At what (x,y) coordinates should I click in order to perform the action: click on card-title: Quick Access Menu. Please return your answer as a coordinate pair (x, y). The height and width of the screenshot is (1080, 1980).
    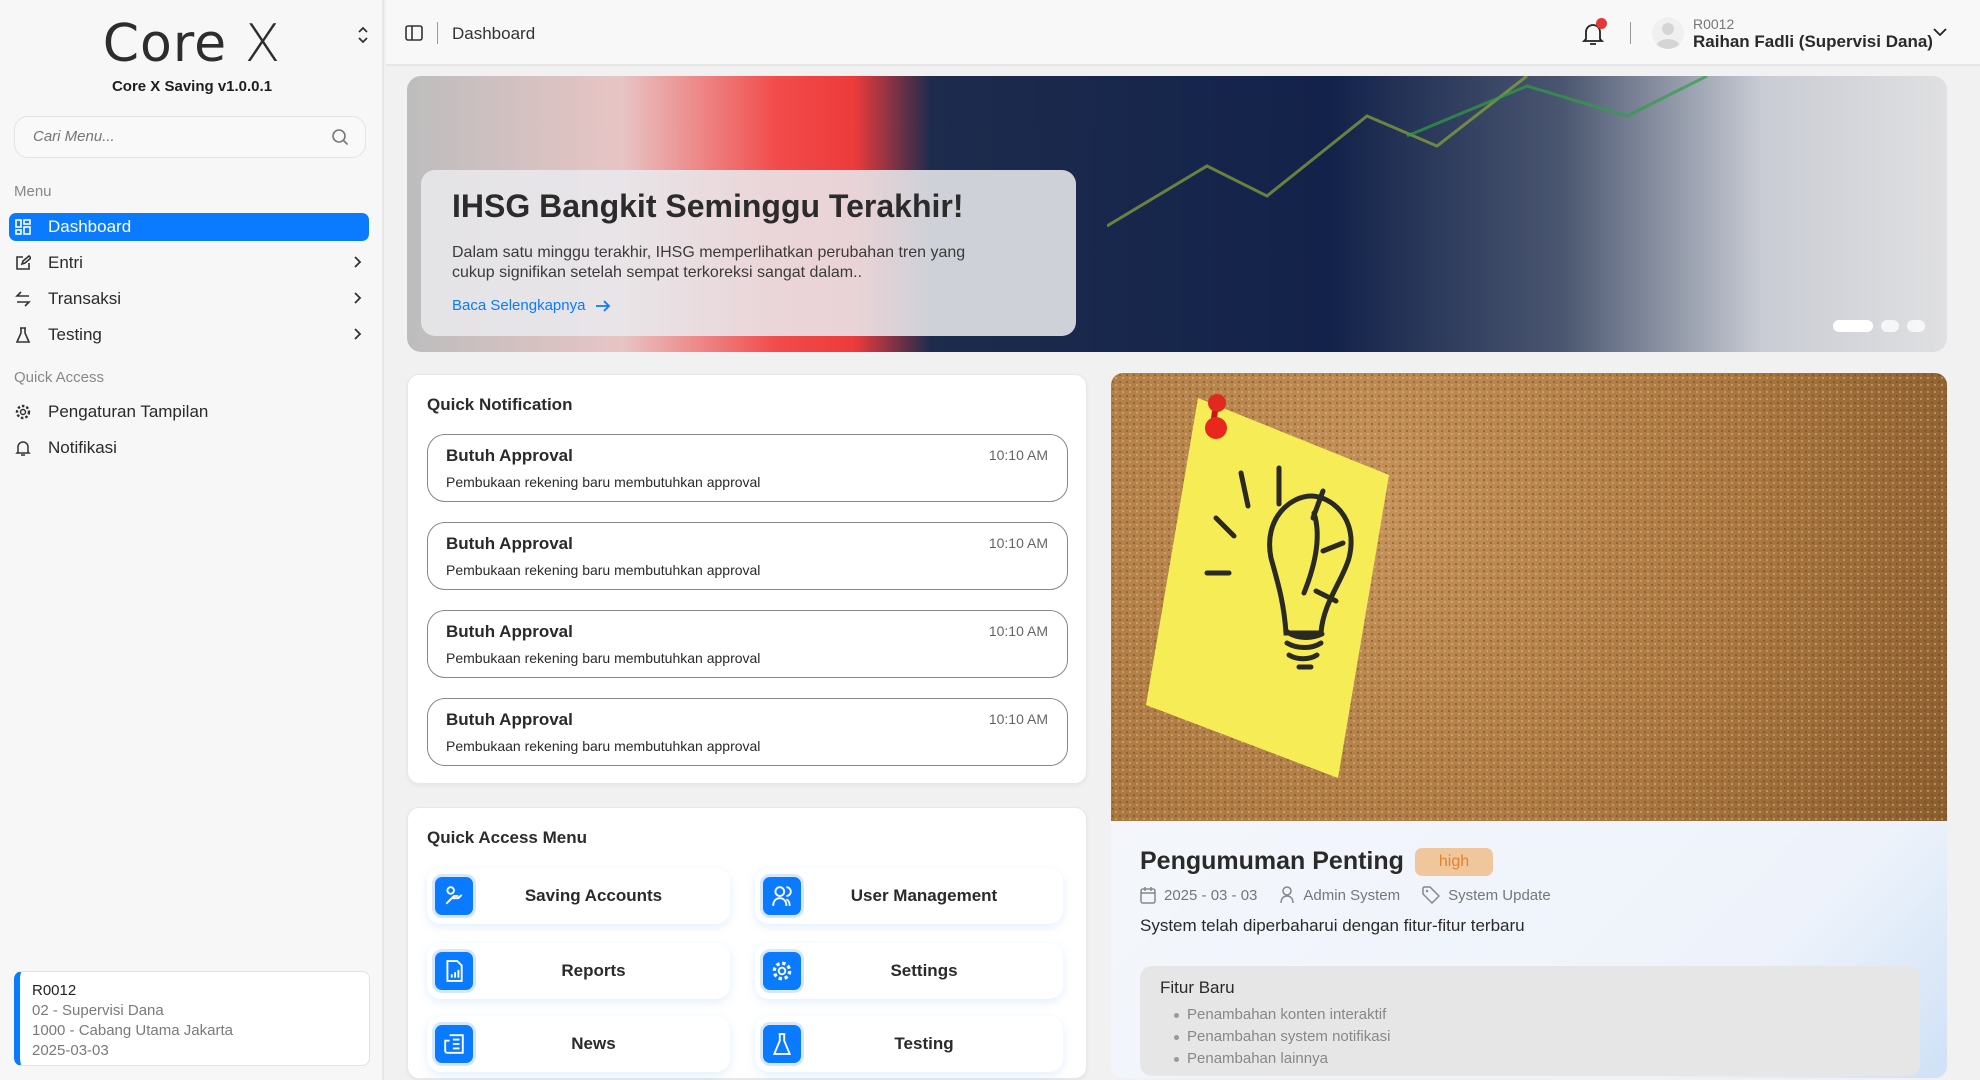
    Looking at the image, I should click on (507, 837).